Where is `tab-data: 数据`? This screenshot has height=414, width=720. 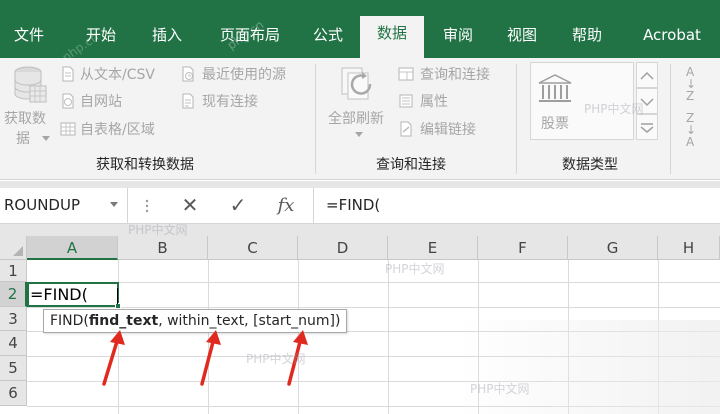
tab-data: 数据 is located at coordinates (392, 37).